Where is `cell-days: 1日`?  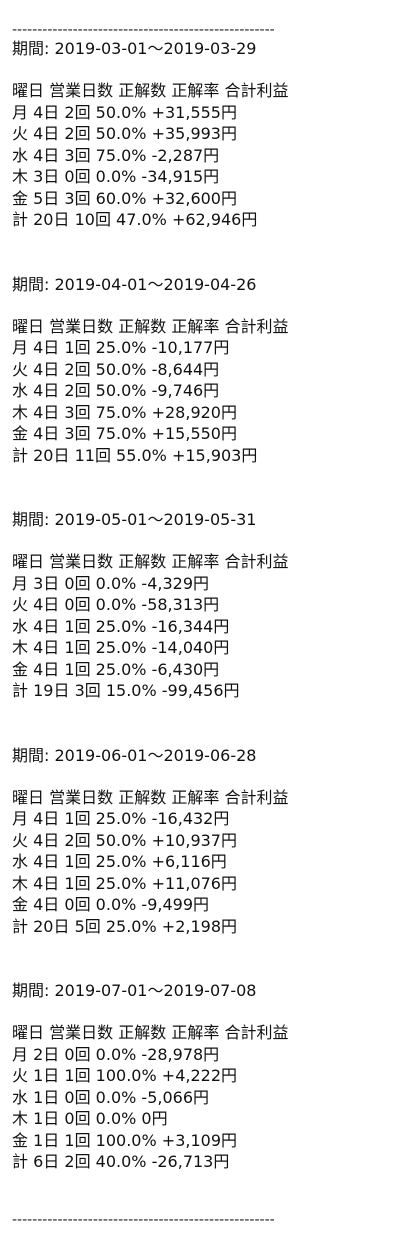
cell-days: 1日 is located at coordinates (46, 1118).